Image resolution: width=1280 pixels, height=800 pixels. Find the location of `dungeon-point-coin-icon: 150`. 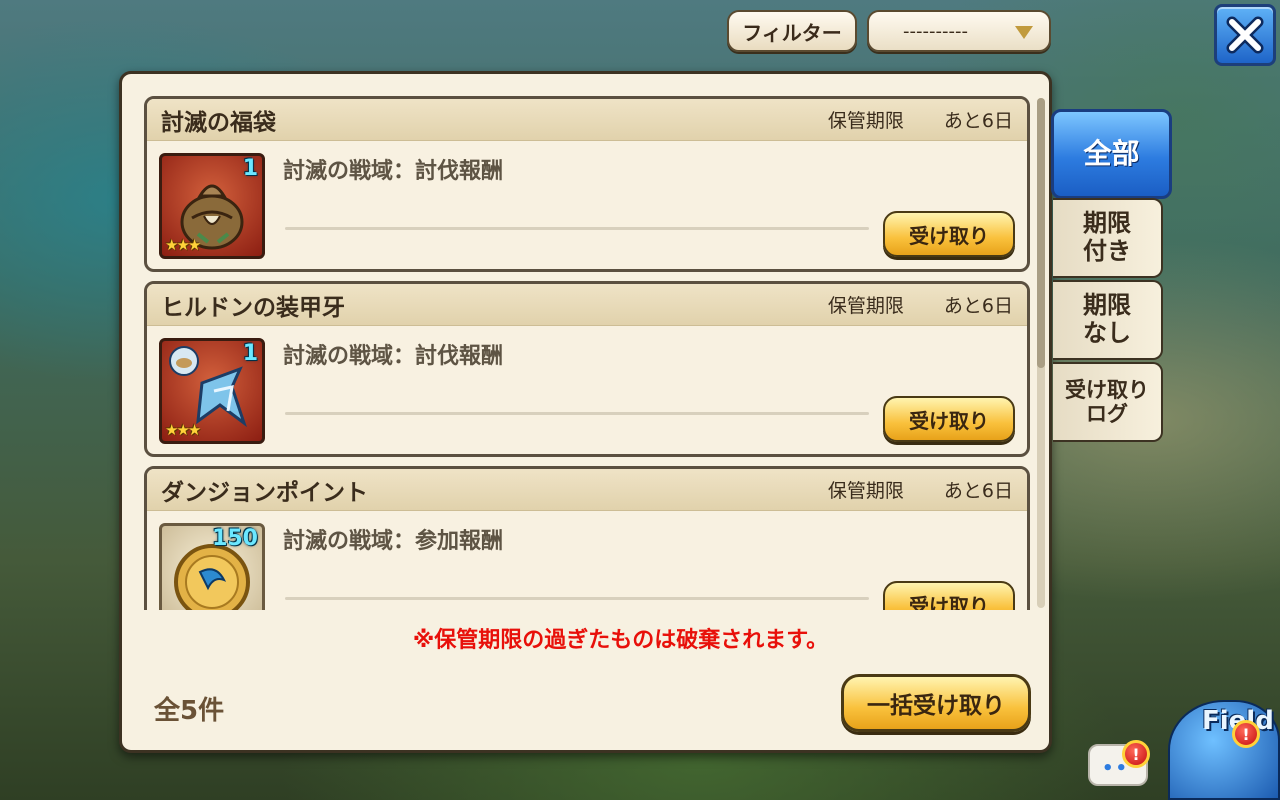

dungeon-point-coin-icon: 150 is located at coordinates (212, 566).